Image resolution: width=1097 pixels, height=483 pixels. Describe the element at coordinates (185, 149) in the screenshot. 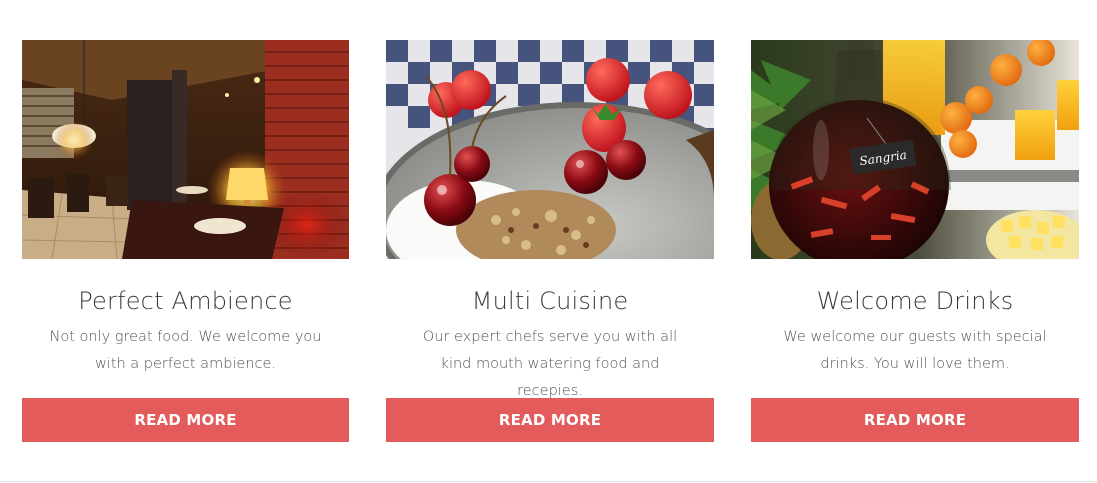

I see `restaurant-interior-image` at that location.